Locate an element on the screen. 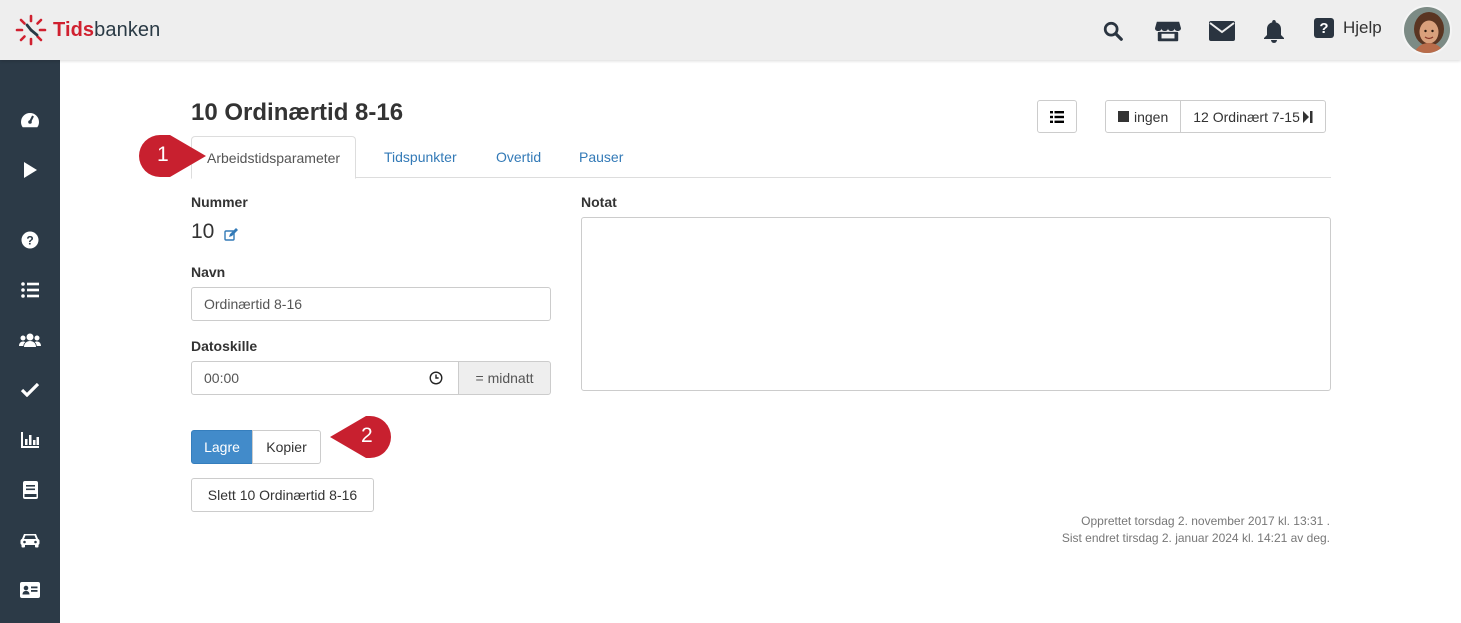  next-record-label: 12 Ordinært 7-15 is located at coordinates (1246, 116).